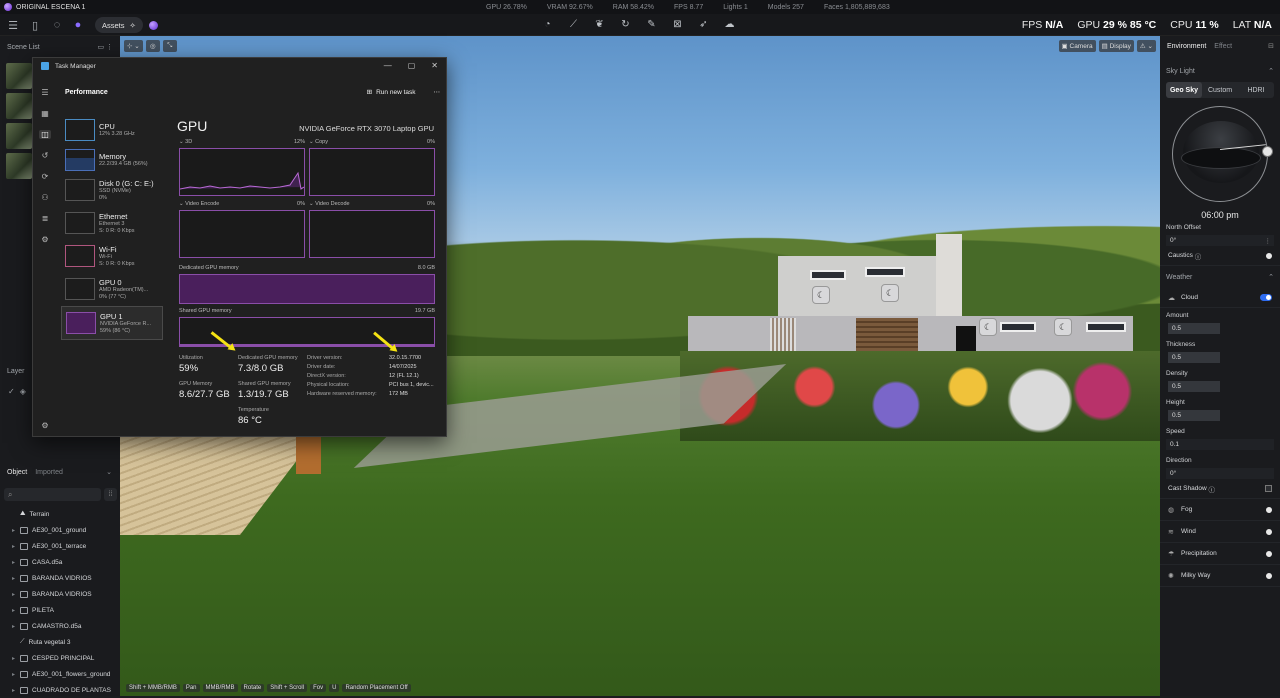  What do you see at coordinates (152, 46) in the screenshot?
I see `globe-icon: ◎` at bounding box center [152, 46].